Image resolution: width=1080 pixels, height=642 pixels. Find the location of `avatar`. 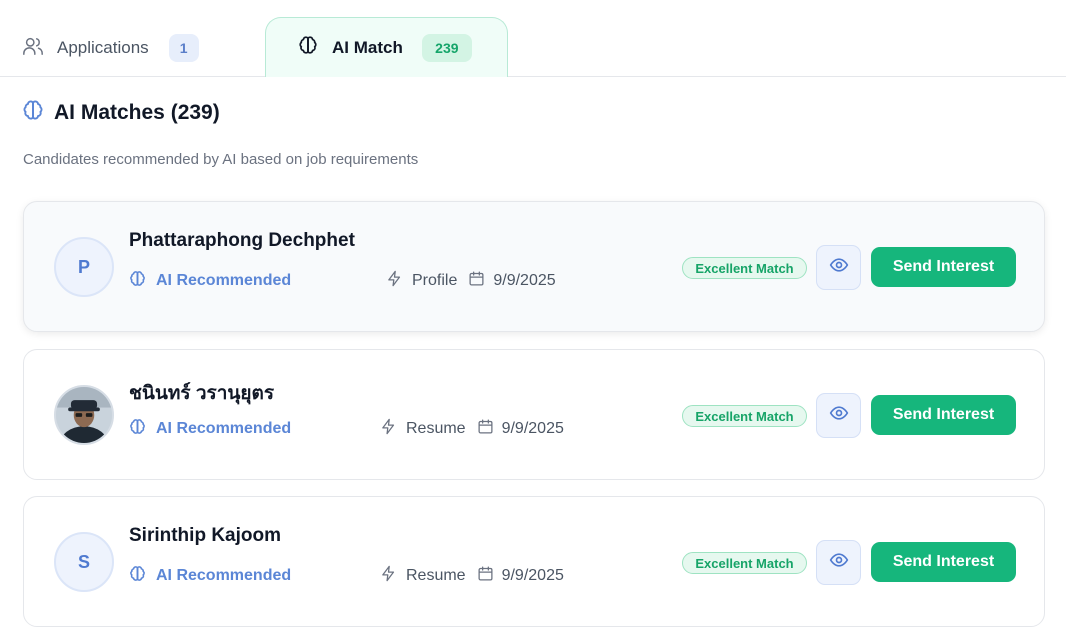

avatar is located at coordinates (84, 415).